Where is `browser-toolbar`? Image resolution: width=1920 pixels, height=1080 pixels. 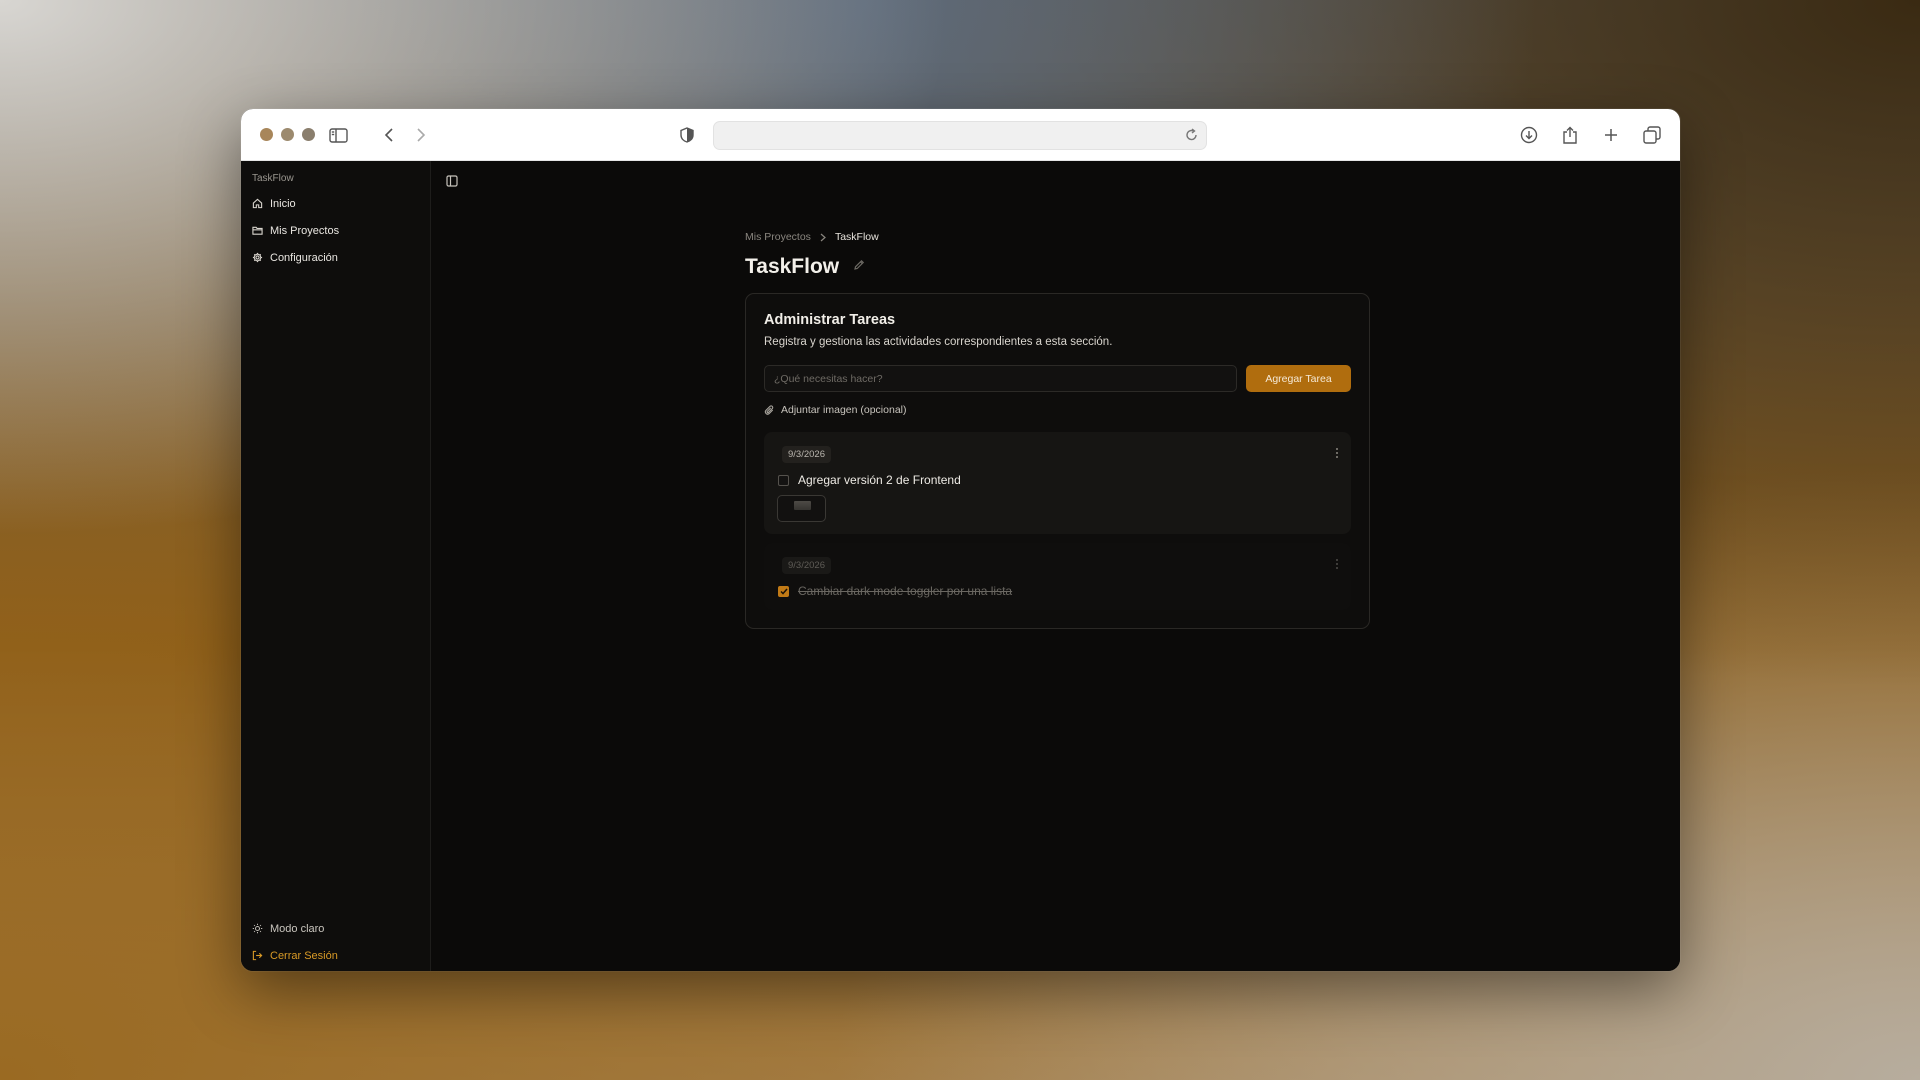
browser-toolbar is located at coordinates (960, 135).